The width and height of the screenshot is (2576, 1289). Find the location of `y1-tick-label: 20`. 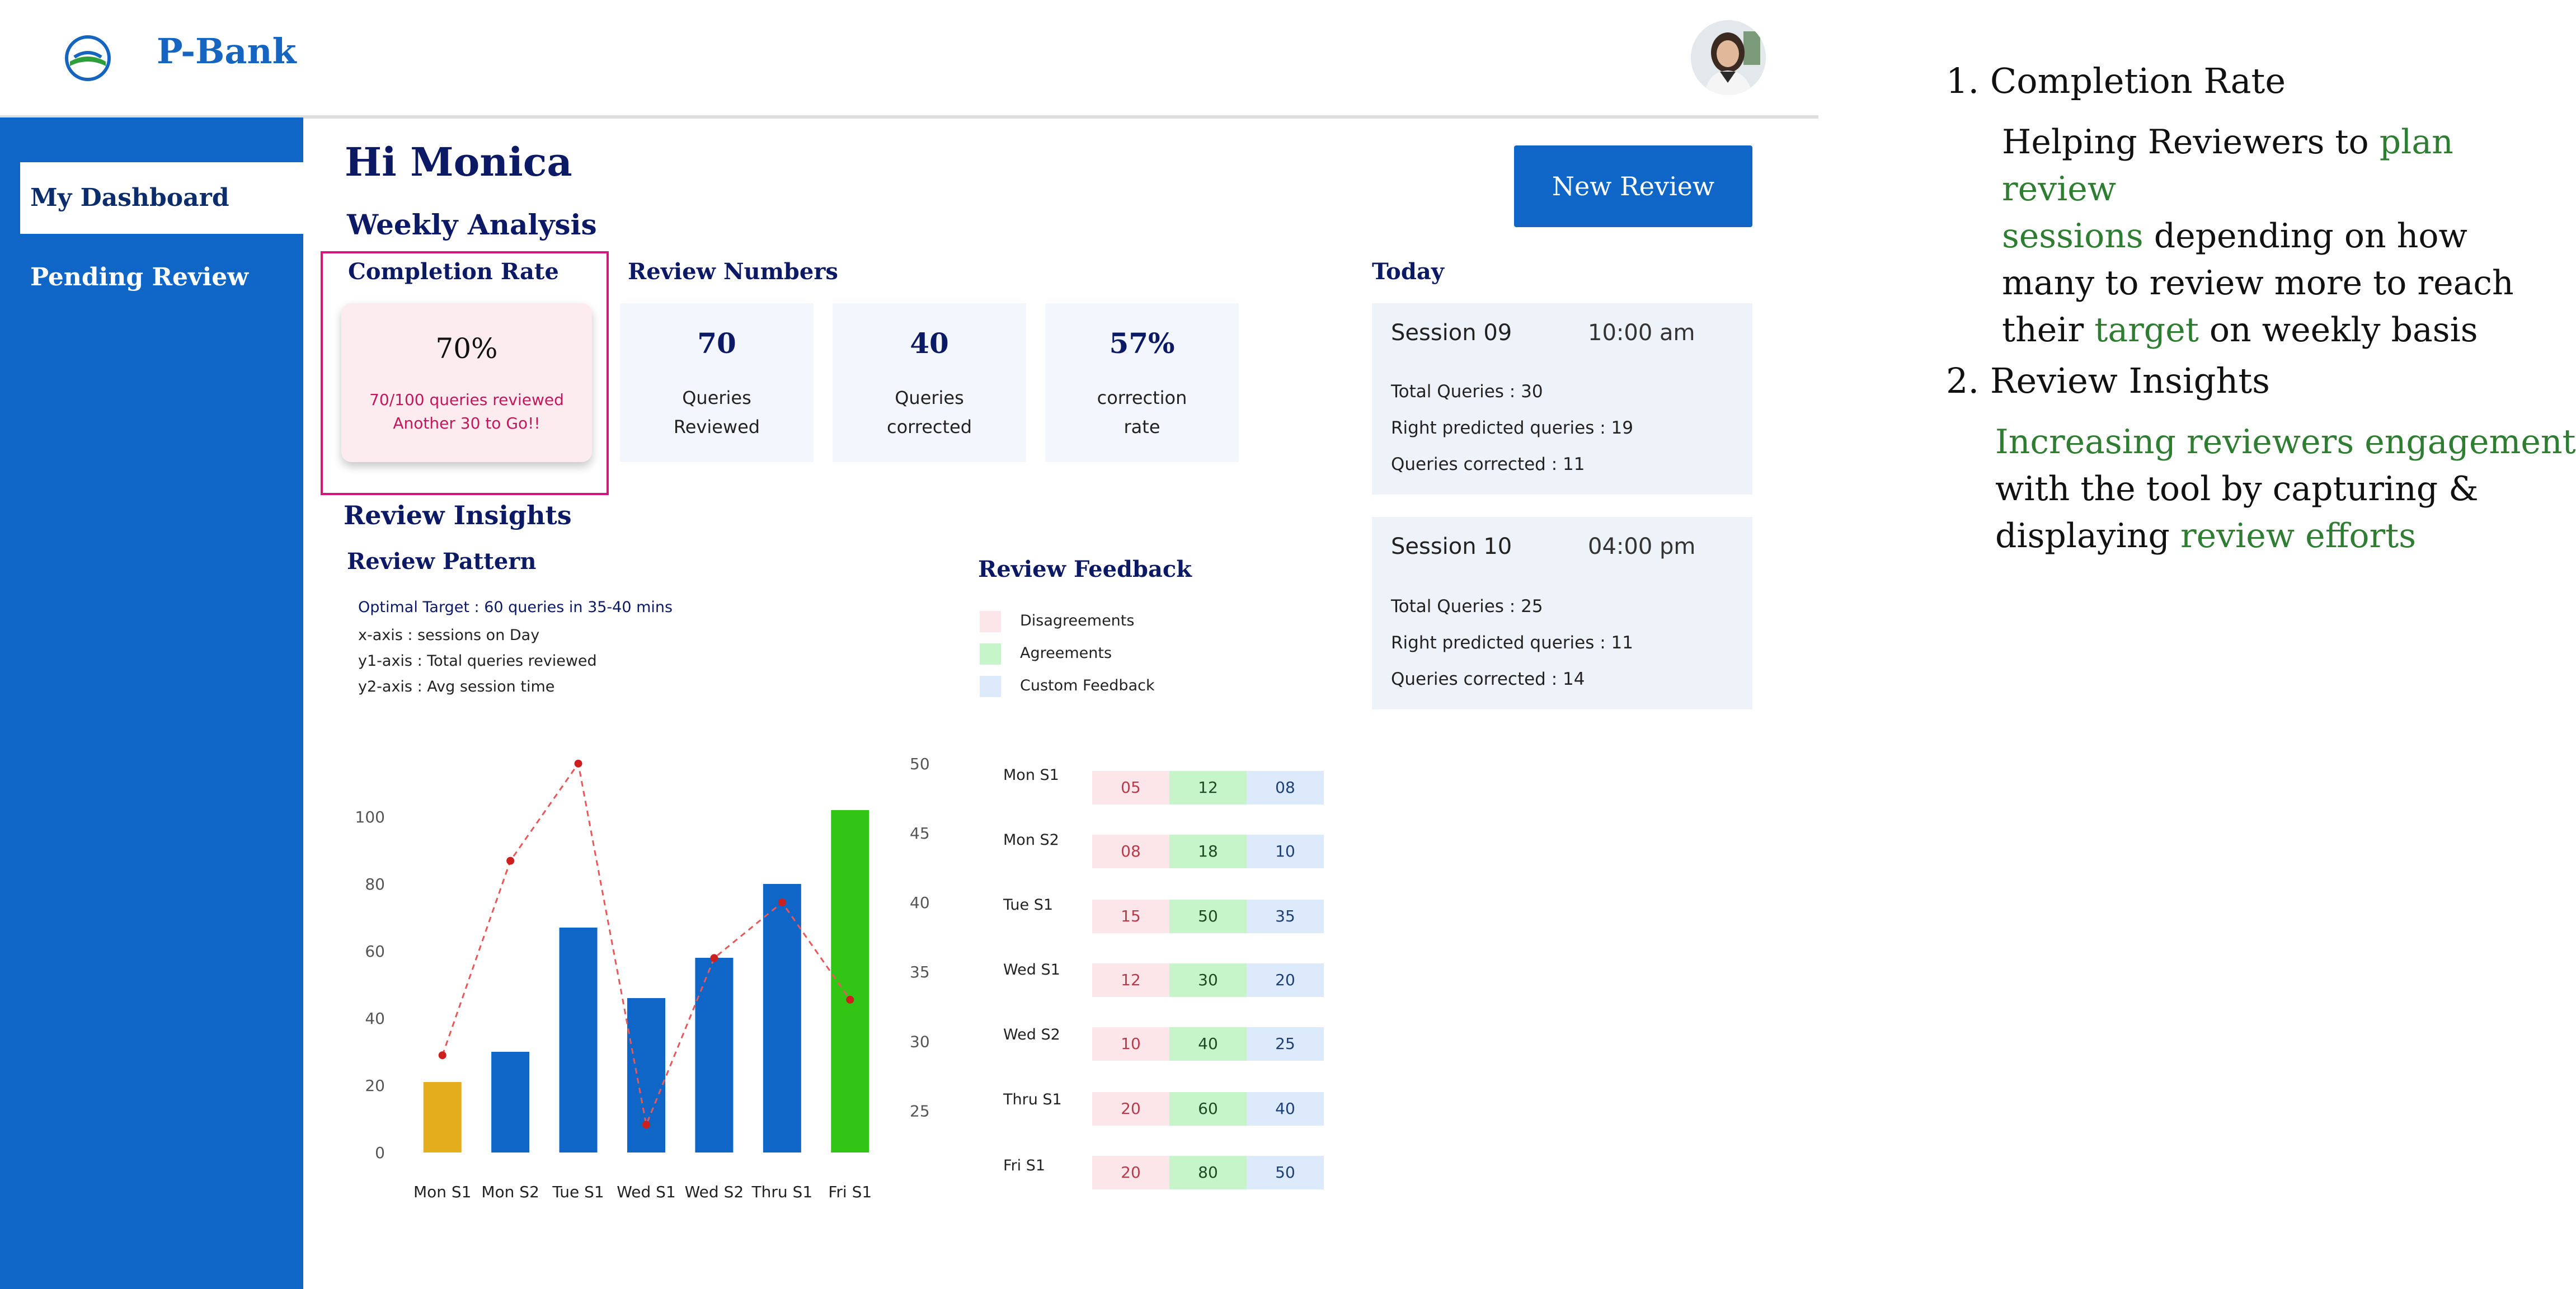

y1-tick-label: 20 is located at coordinates (375, 1085).